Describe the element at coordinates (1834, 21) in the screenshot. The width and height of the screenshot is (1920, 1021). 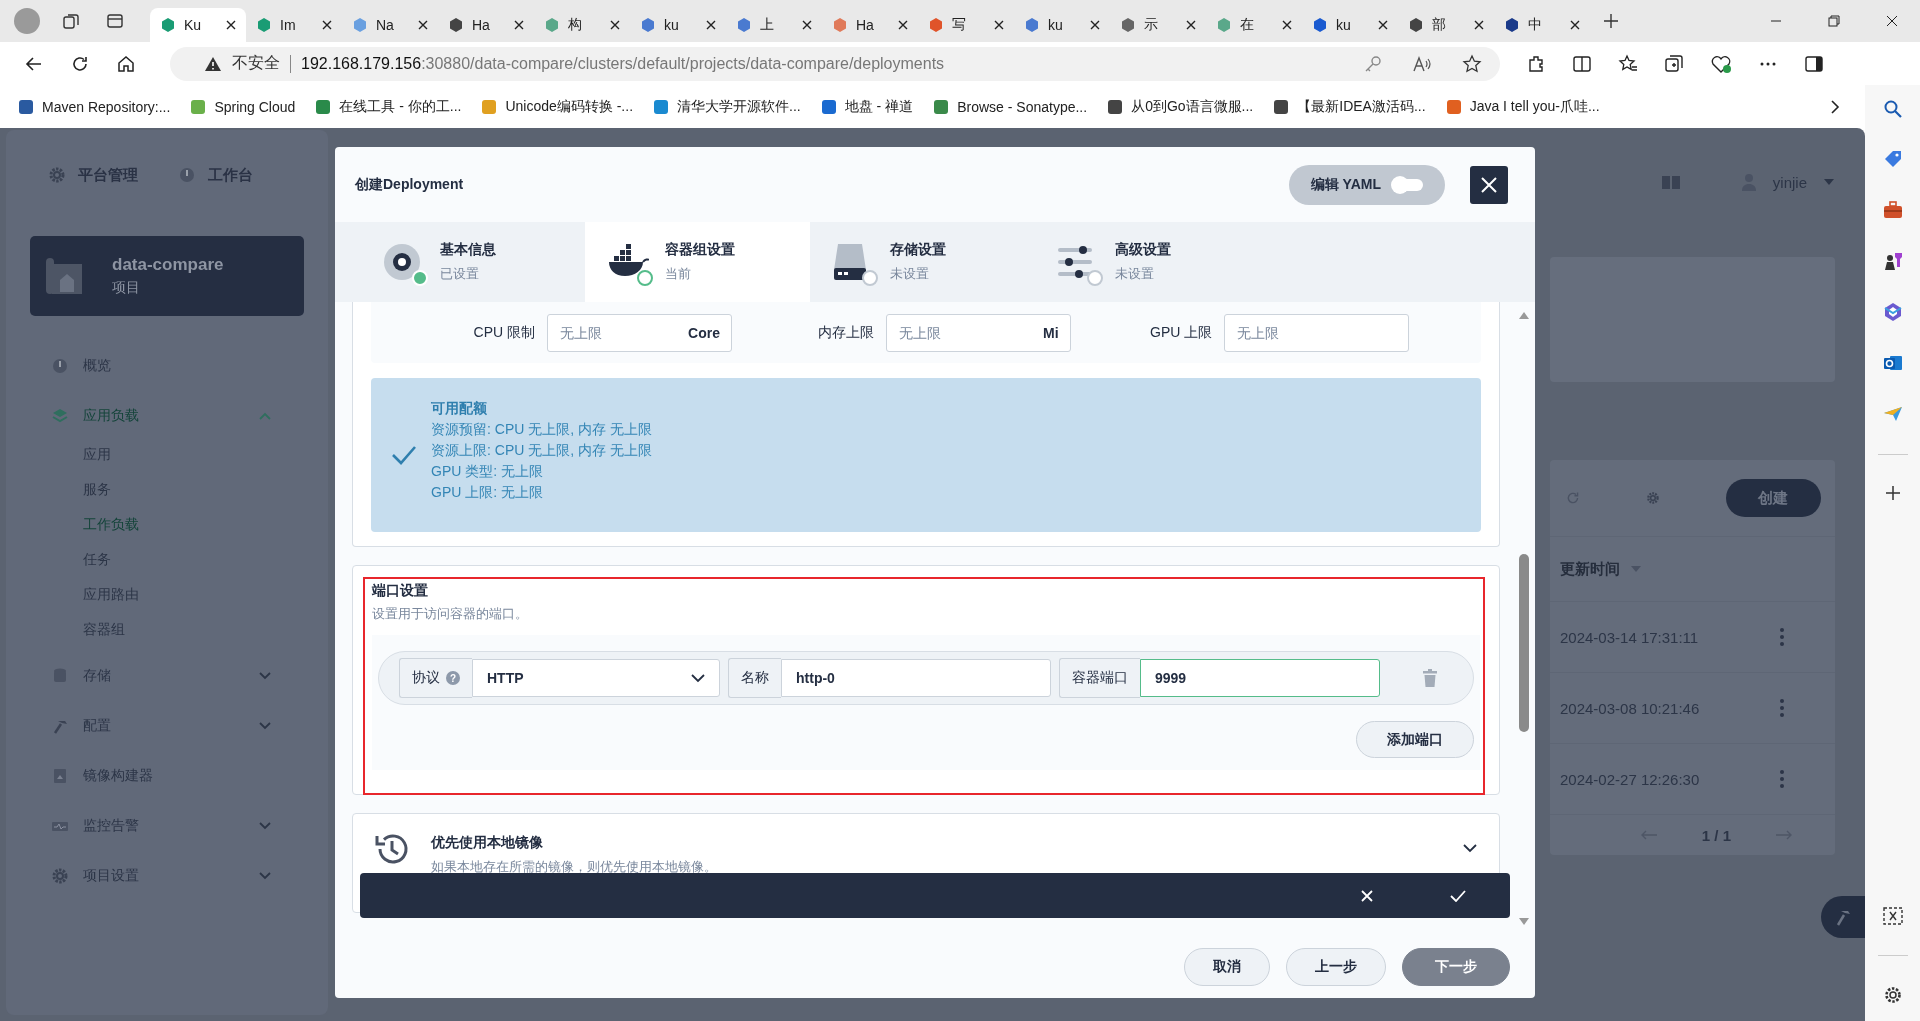
I see `restore-icon` at that location.